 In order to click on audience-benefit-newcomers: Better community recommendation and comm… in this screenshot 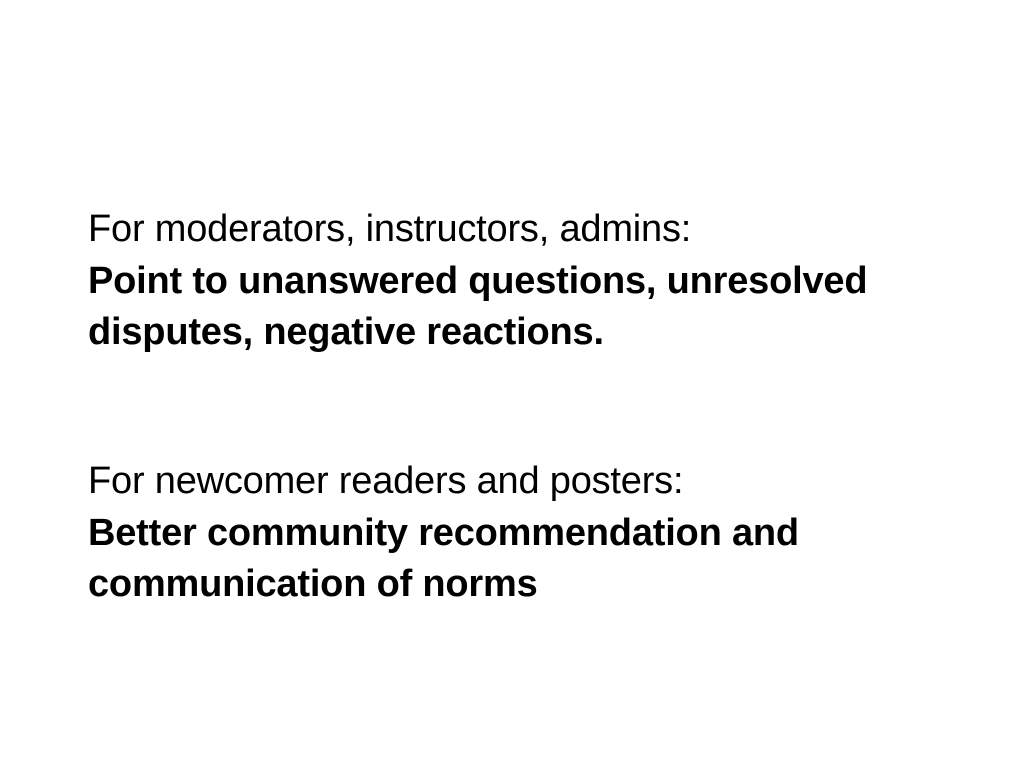, I will do `click(443, 558)`.